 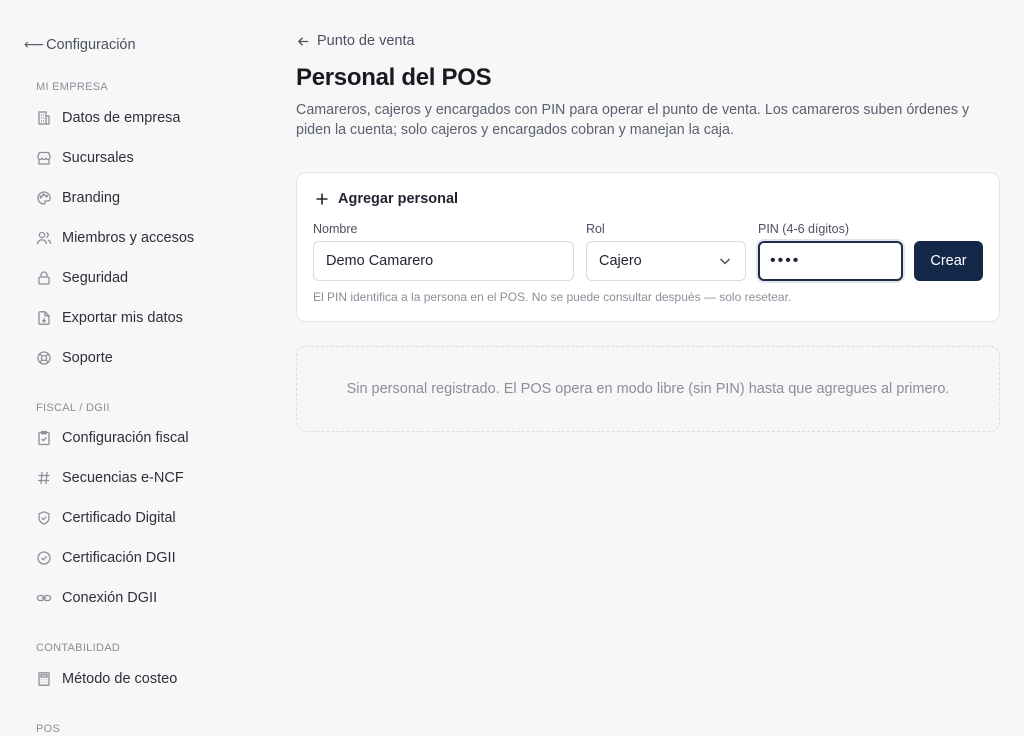 I want to click on back-config-label: Configuración, so click(x=91, y=44).